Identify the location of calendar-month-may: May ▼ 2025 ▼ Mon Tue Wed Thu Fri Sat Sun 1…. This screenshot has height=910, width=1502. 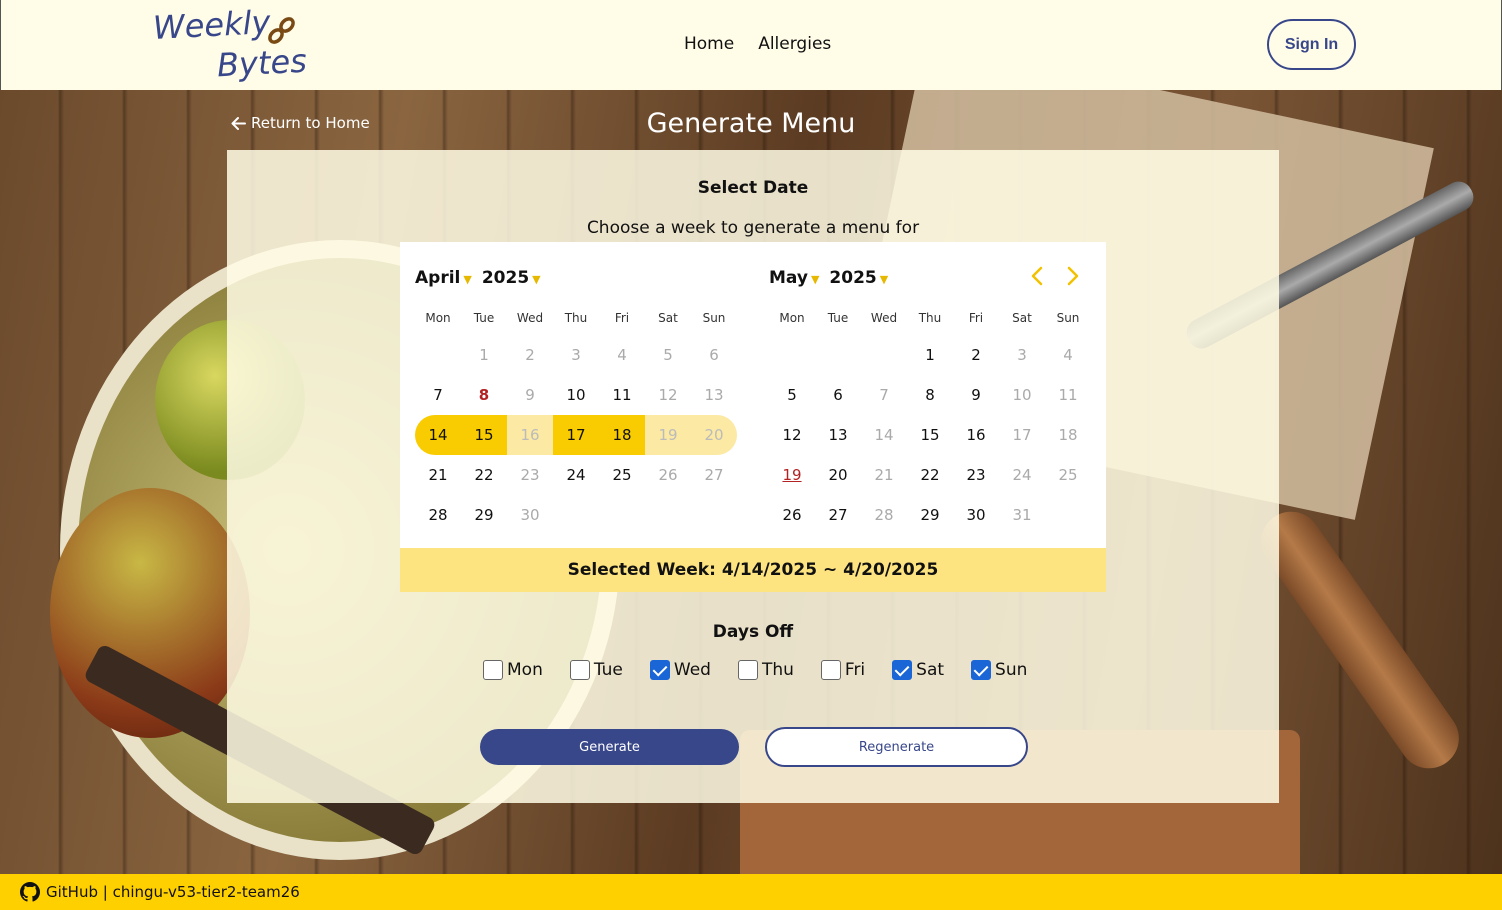
(929, 395).